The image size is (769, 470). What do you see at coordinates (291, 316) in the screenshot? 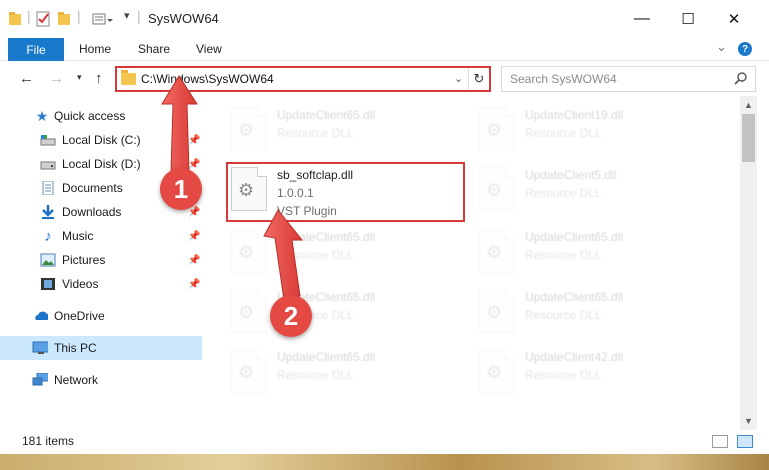
I see `step-badge-2: 2` at bounding box center [291, 316].